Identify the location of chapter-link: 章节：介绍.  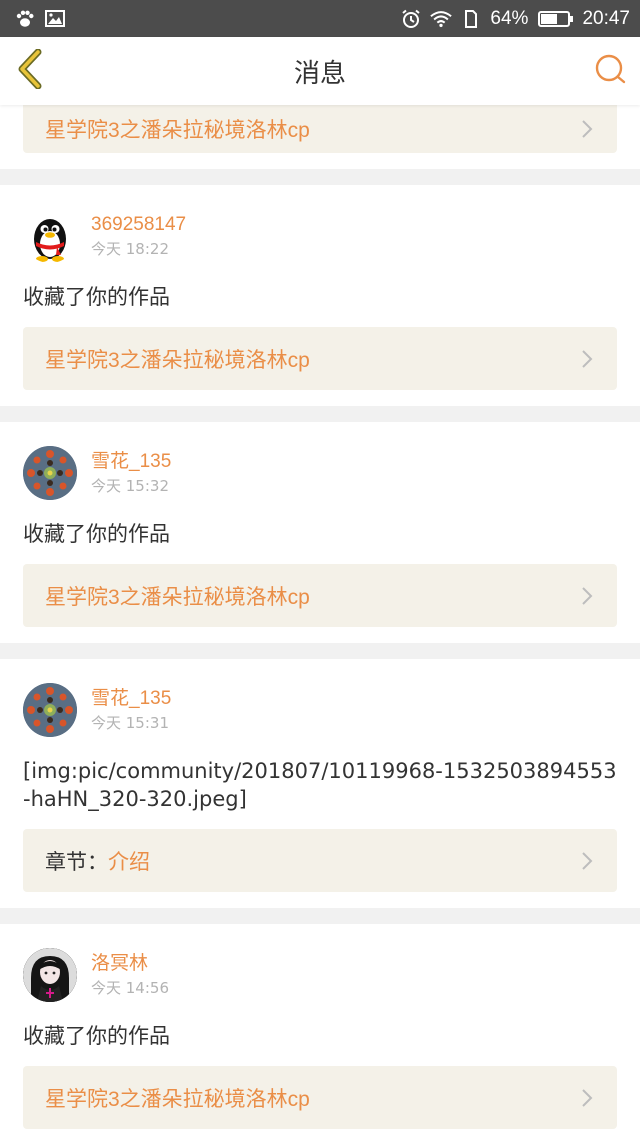
(320, 860).